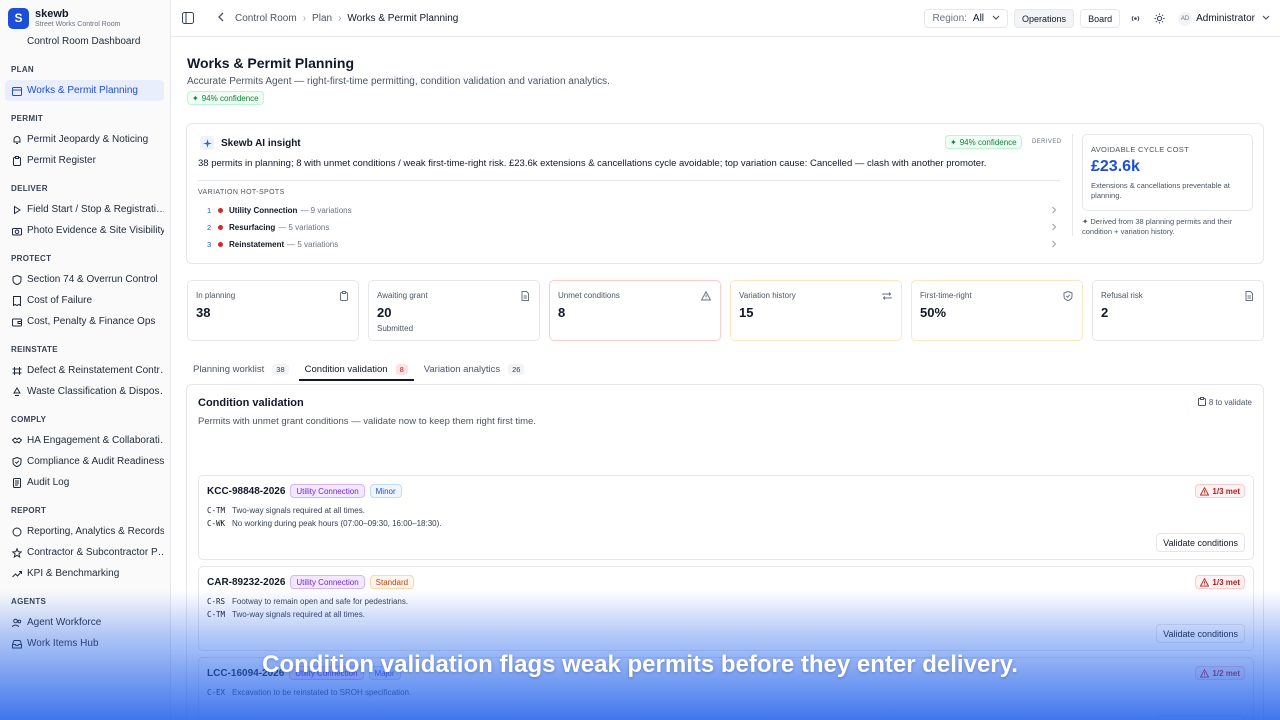 The width and height of the screenshot is (1280, 720). I want to click on hotspot-row: 2 Resurfacing — 5 variations, so click(632, 227).